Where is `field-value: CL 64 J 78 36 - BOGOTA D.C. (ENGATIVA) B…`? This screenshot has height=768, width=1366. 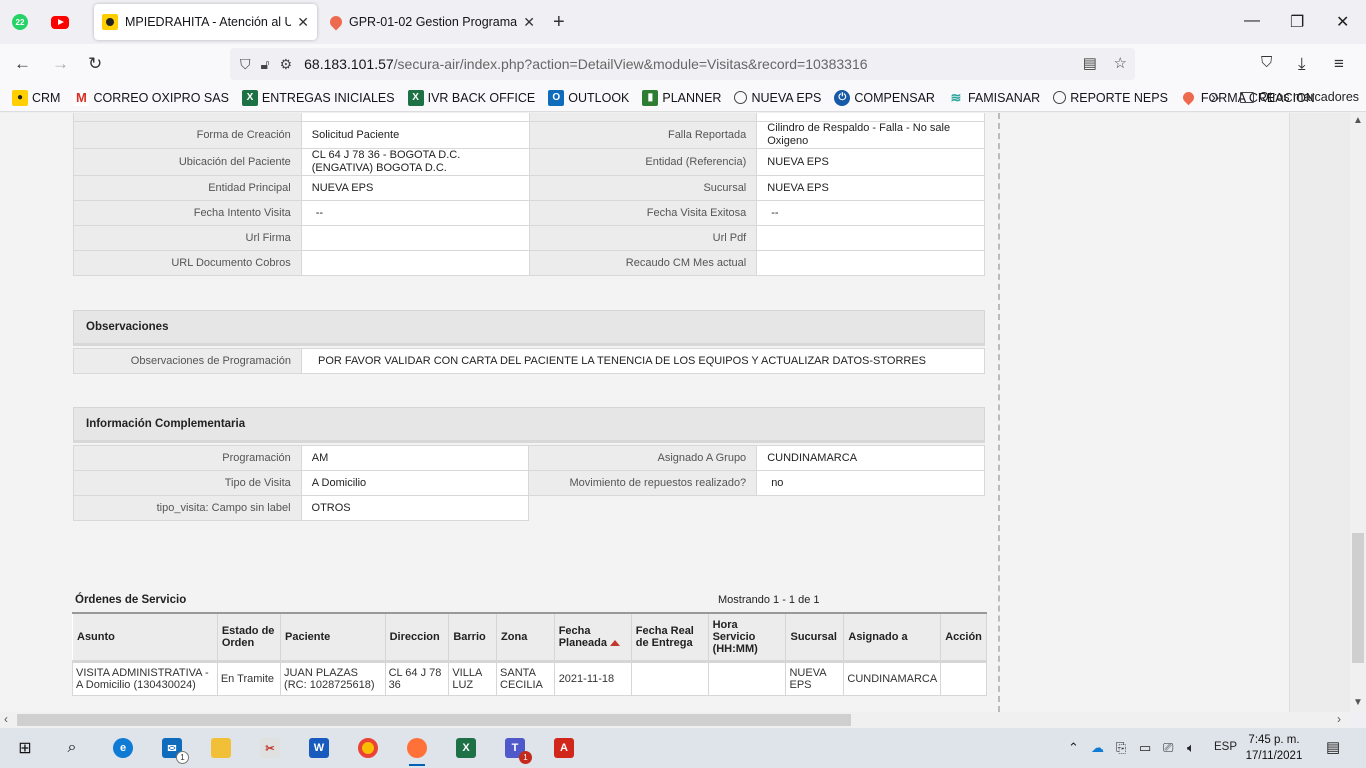
field-value: CL 64 J 78 36 - BOGOTA D.C. (ENGATIVA) B… is located at coordinates (415, 162).